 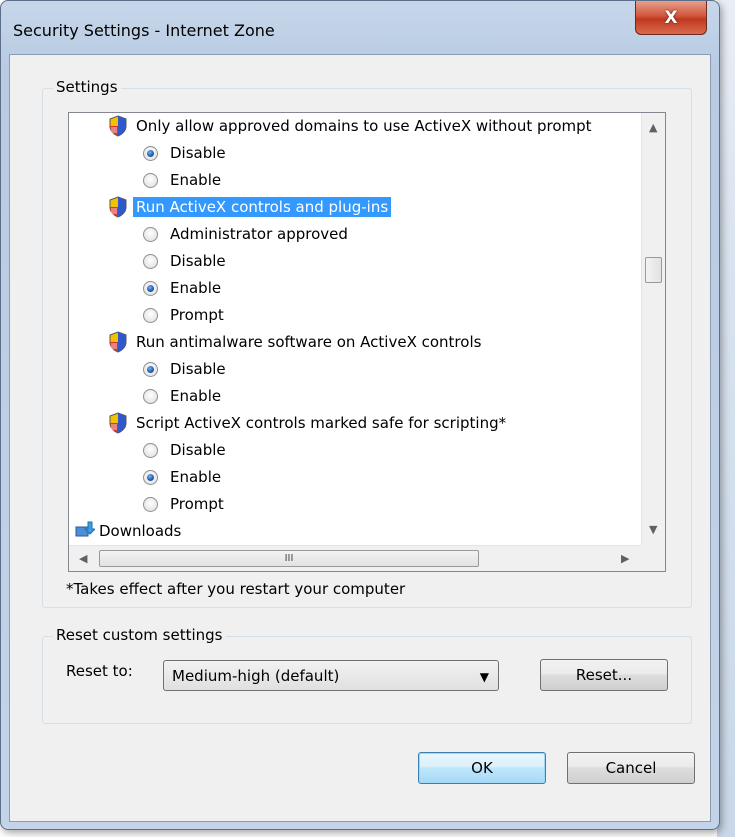 I want to click on ok-button: OK, so click(x=482, y=768).